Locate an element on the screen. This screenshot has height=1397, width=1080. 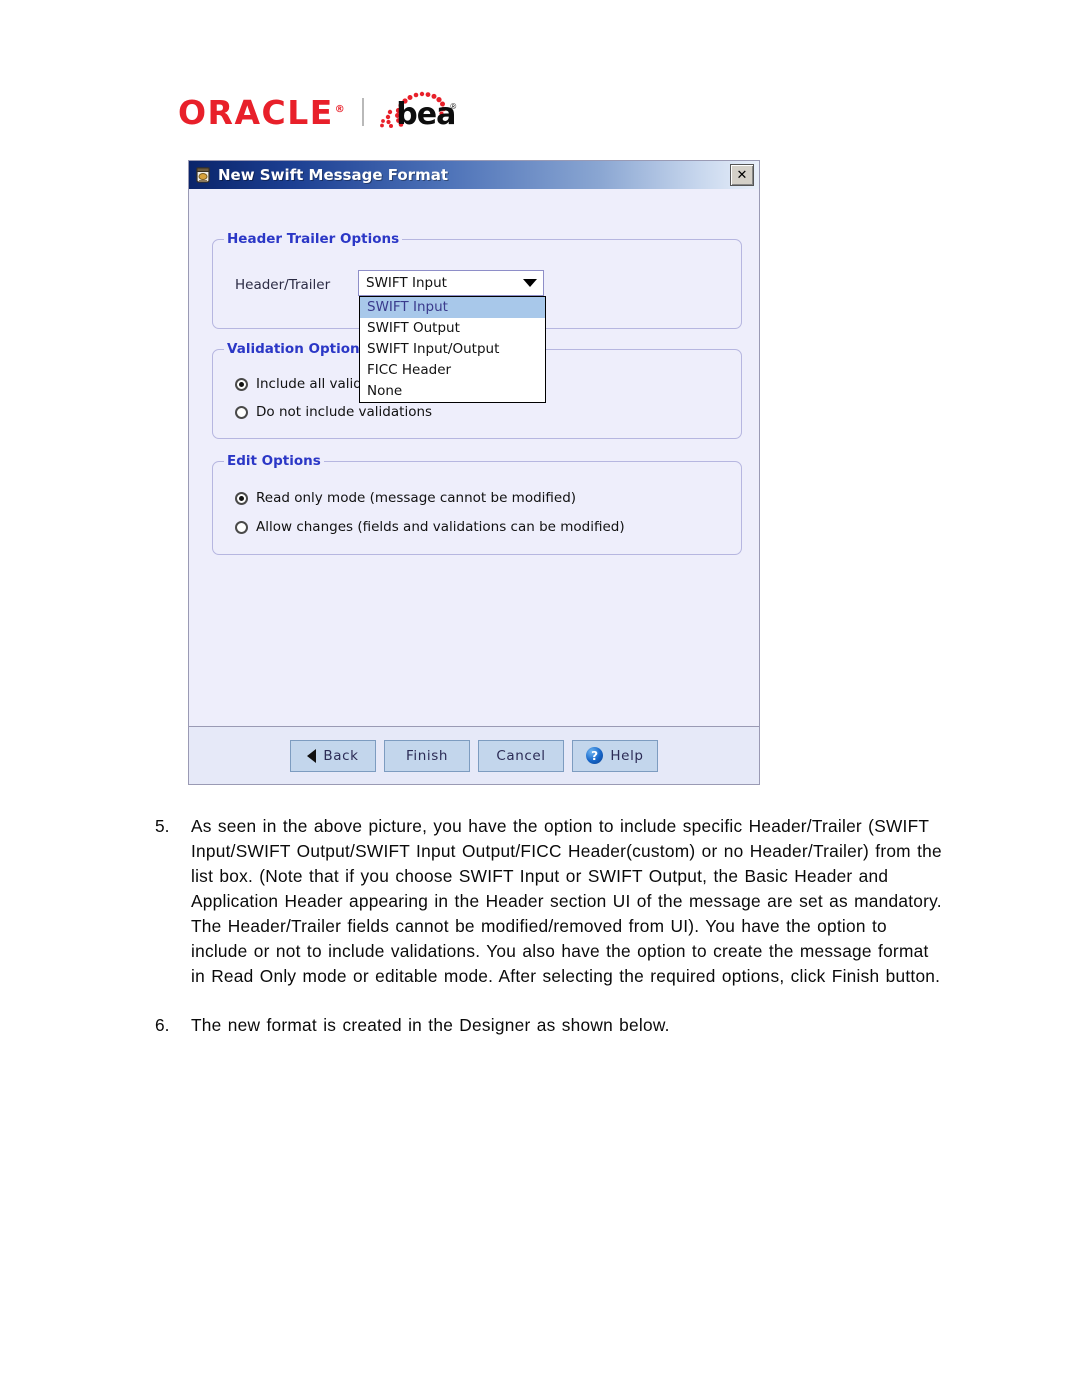
cancel-button-label: Cancel is located at coordinates (521, 755).